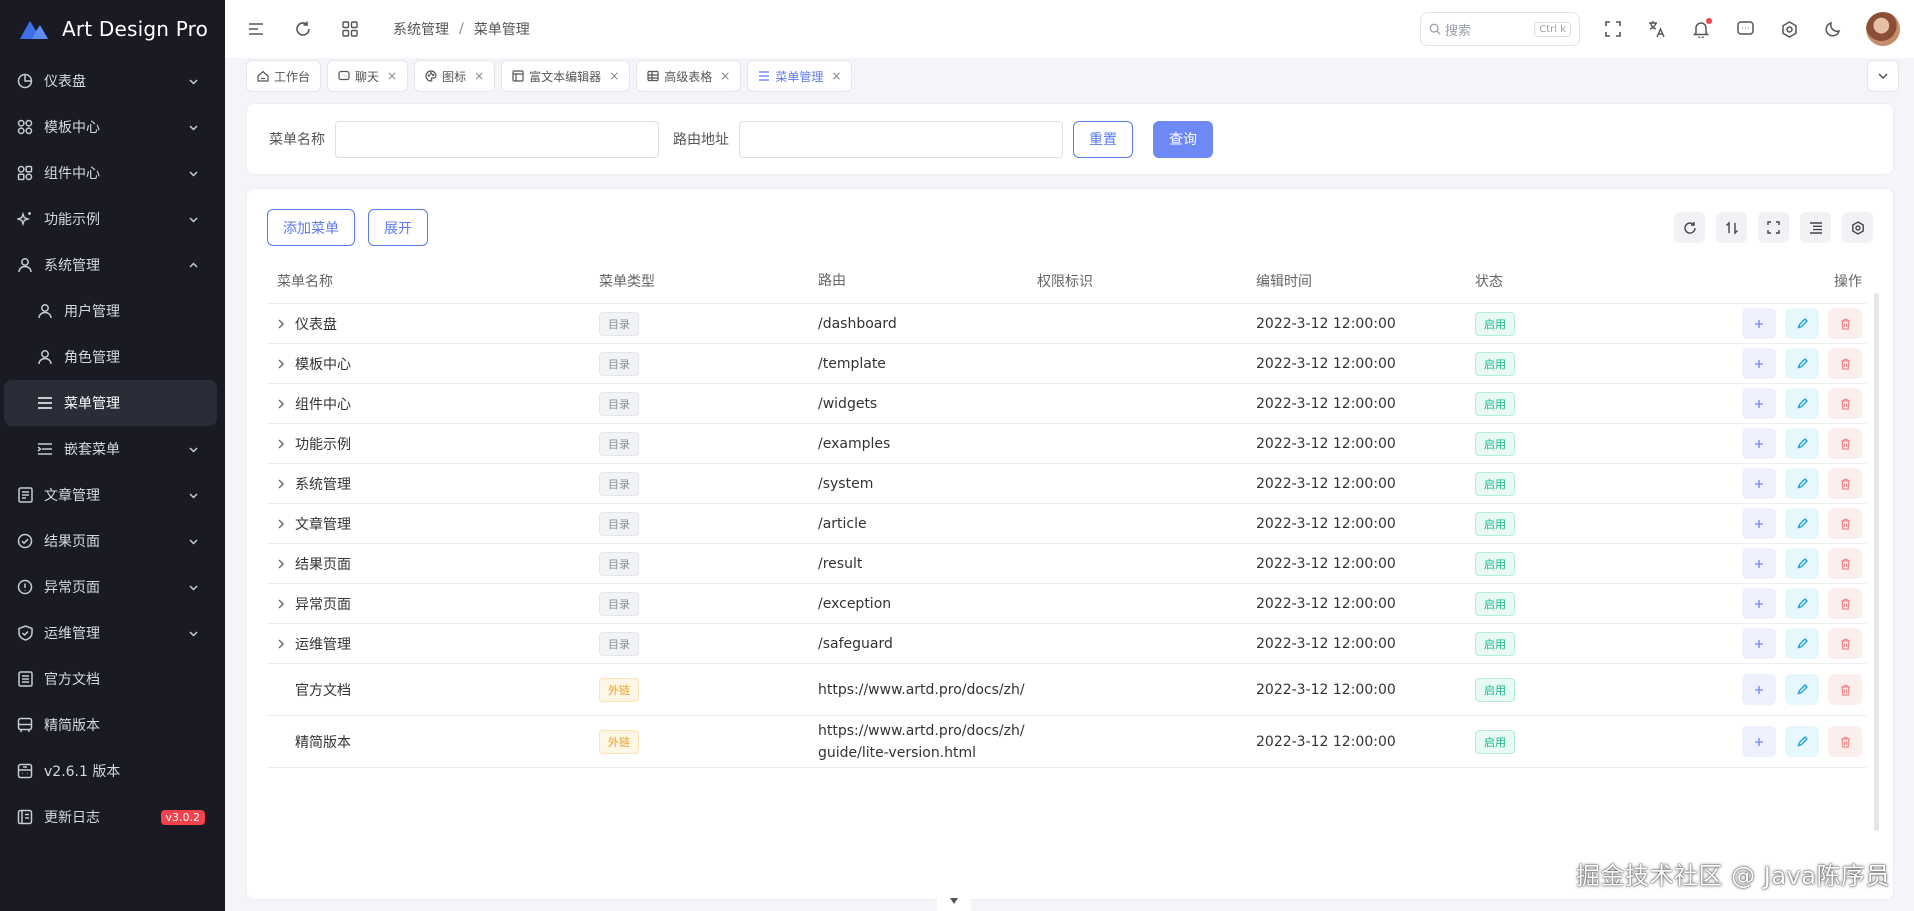  What do you see at coordinates (1689, 227) in the screenshot?
I see `table-refresh-icon` at bounding box center [1689, 227].